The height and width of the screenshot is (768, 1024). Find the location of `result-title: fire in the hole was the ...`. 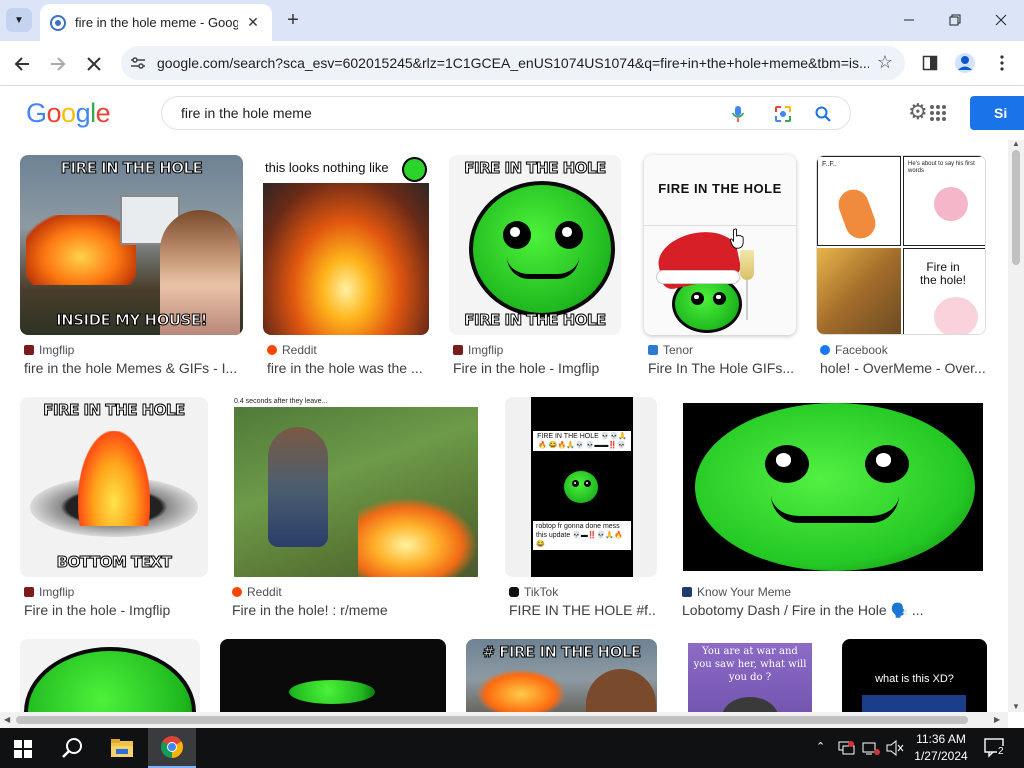

result-title: fire in the hole was the ... is located at coordinates (348, 368).